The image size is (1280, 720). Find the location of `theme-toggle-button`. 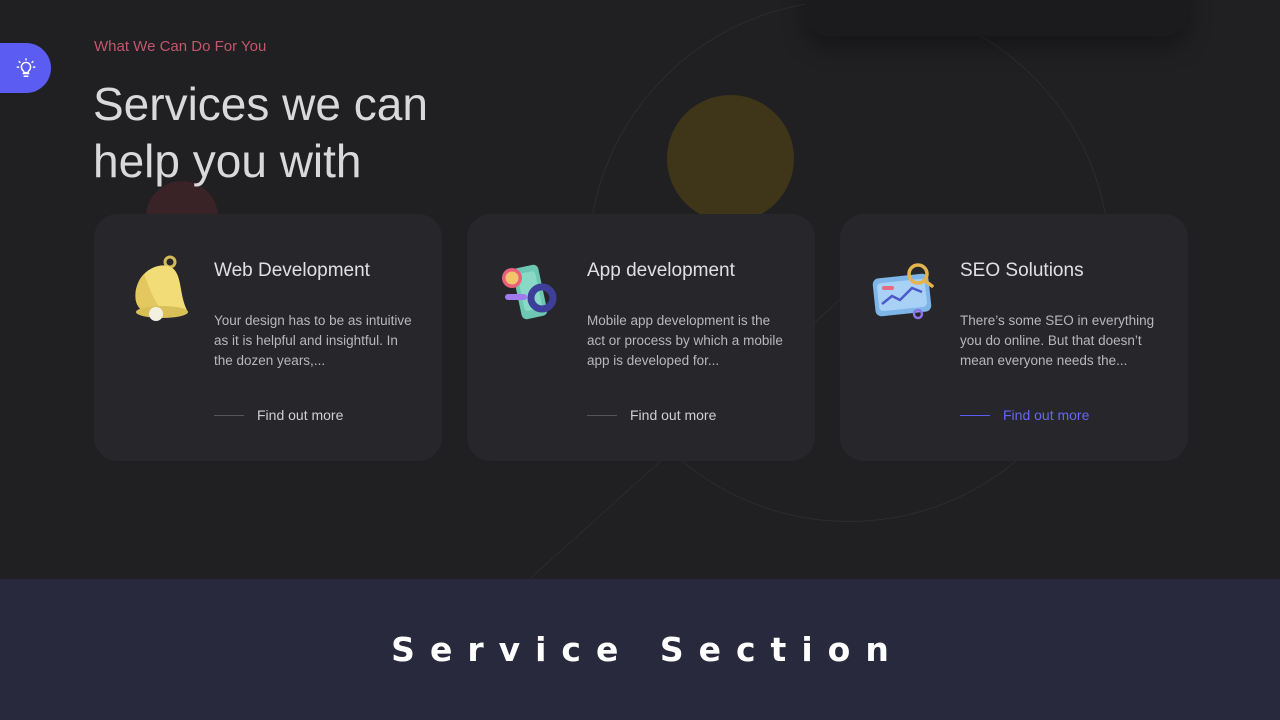

theme-toggle-button is located at coordinates (25, 68).